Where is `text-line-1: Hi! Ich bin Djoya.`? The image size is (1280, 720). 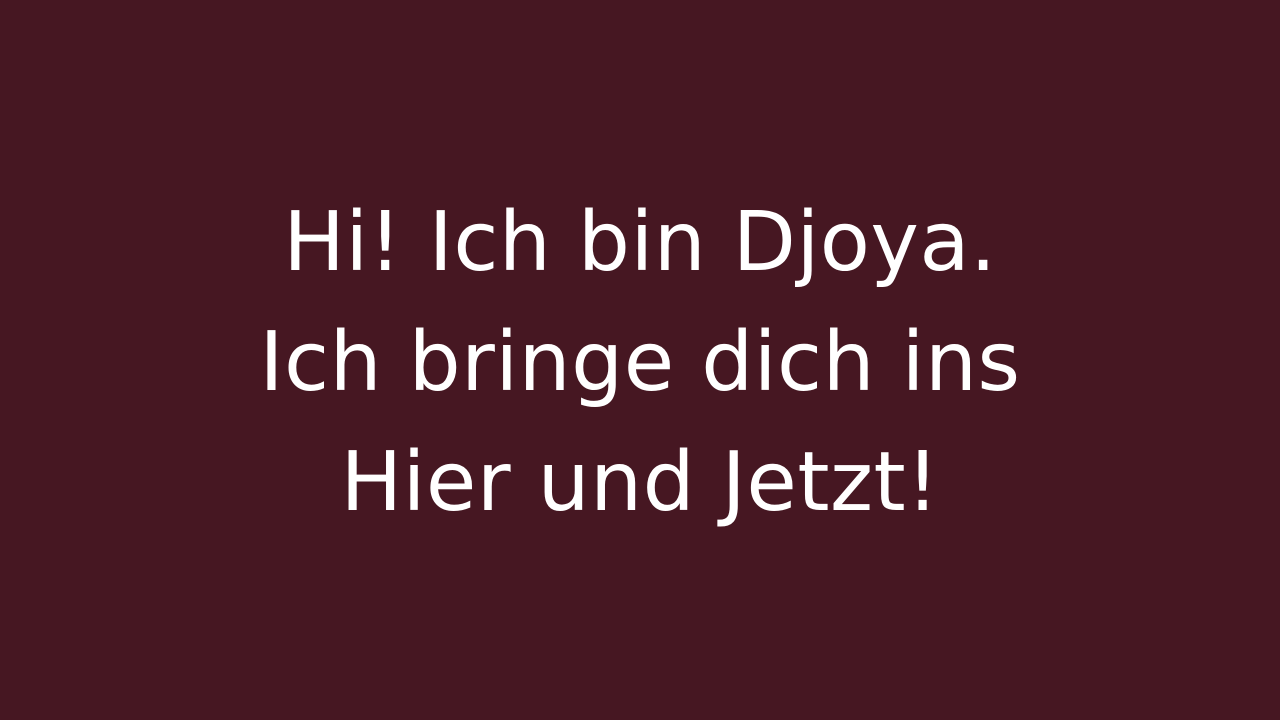
text-line-1: Hi! Ich bin Djoya. is located at coordinates (640, 242).